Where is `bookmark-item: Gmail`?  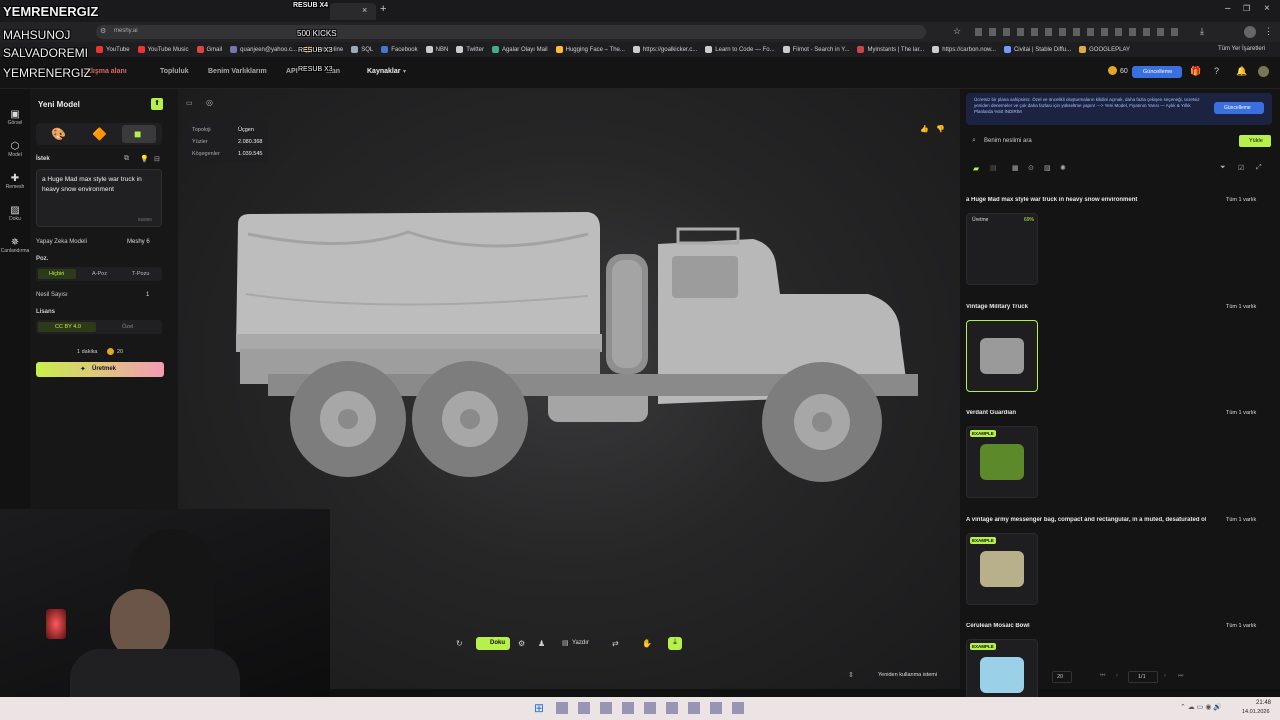 bookmark-item: Gmail is located at coordinates (209, 49).